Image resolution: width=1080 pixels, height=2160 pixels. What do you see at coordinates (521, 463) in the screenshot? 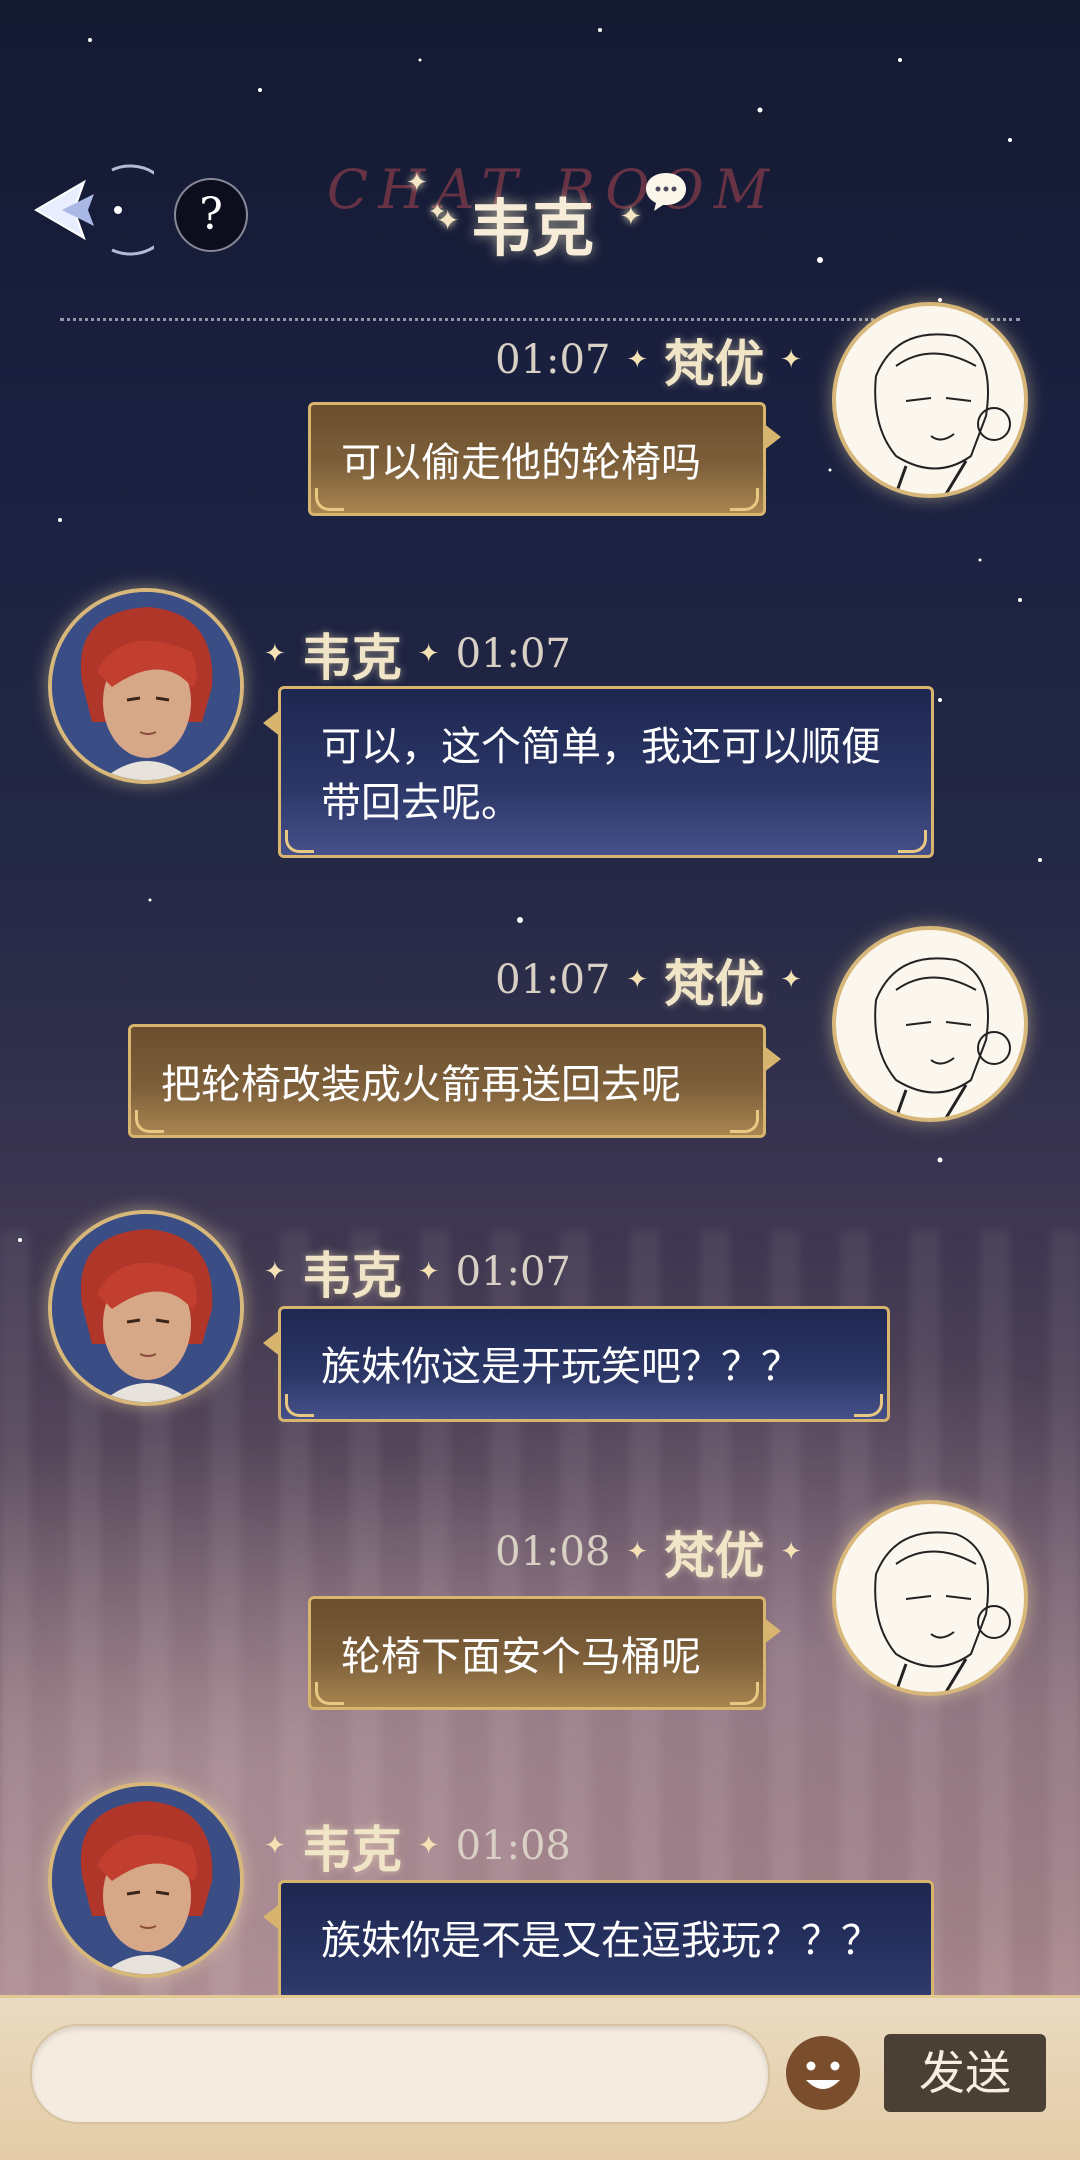
I see `message-text: 可以偷走他的轮椅吗` at bounding box center [521, 463].